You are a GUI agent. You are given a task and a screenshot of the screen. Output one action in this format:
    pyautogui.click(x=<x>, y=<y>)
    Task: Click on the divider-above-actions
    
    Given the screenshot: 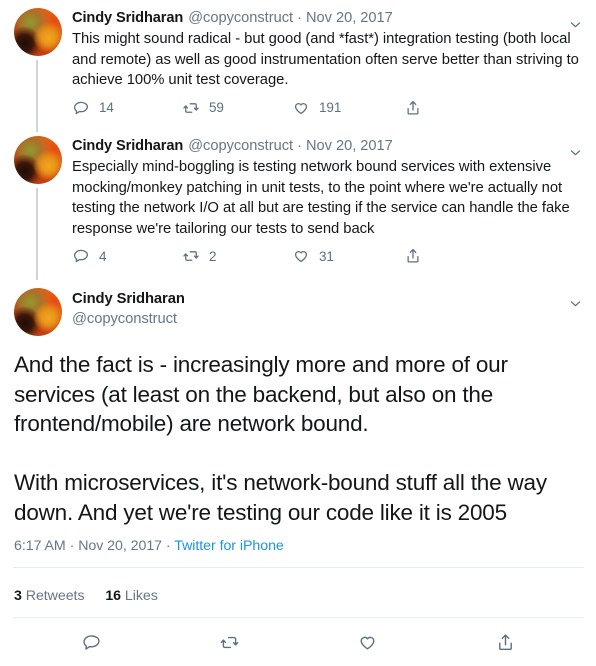 What is the action you would take?
    pyautogui.click(x=298, y=617)
    